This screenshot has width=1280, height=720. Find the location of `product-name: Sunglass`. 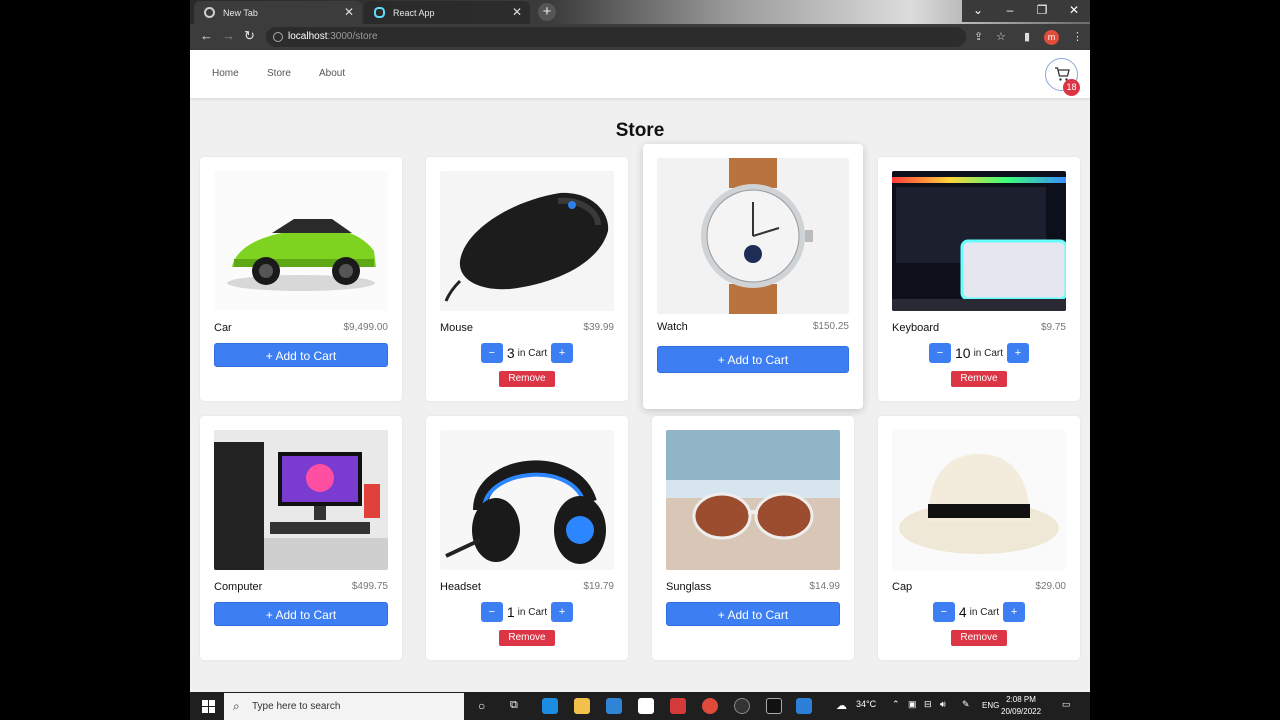

product-name: Sunglass is located at coordinates (689, 587).